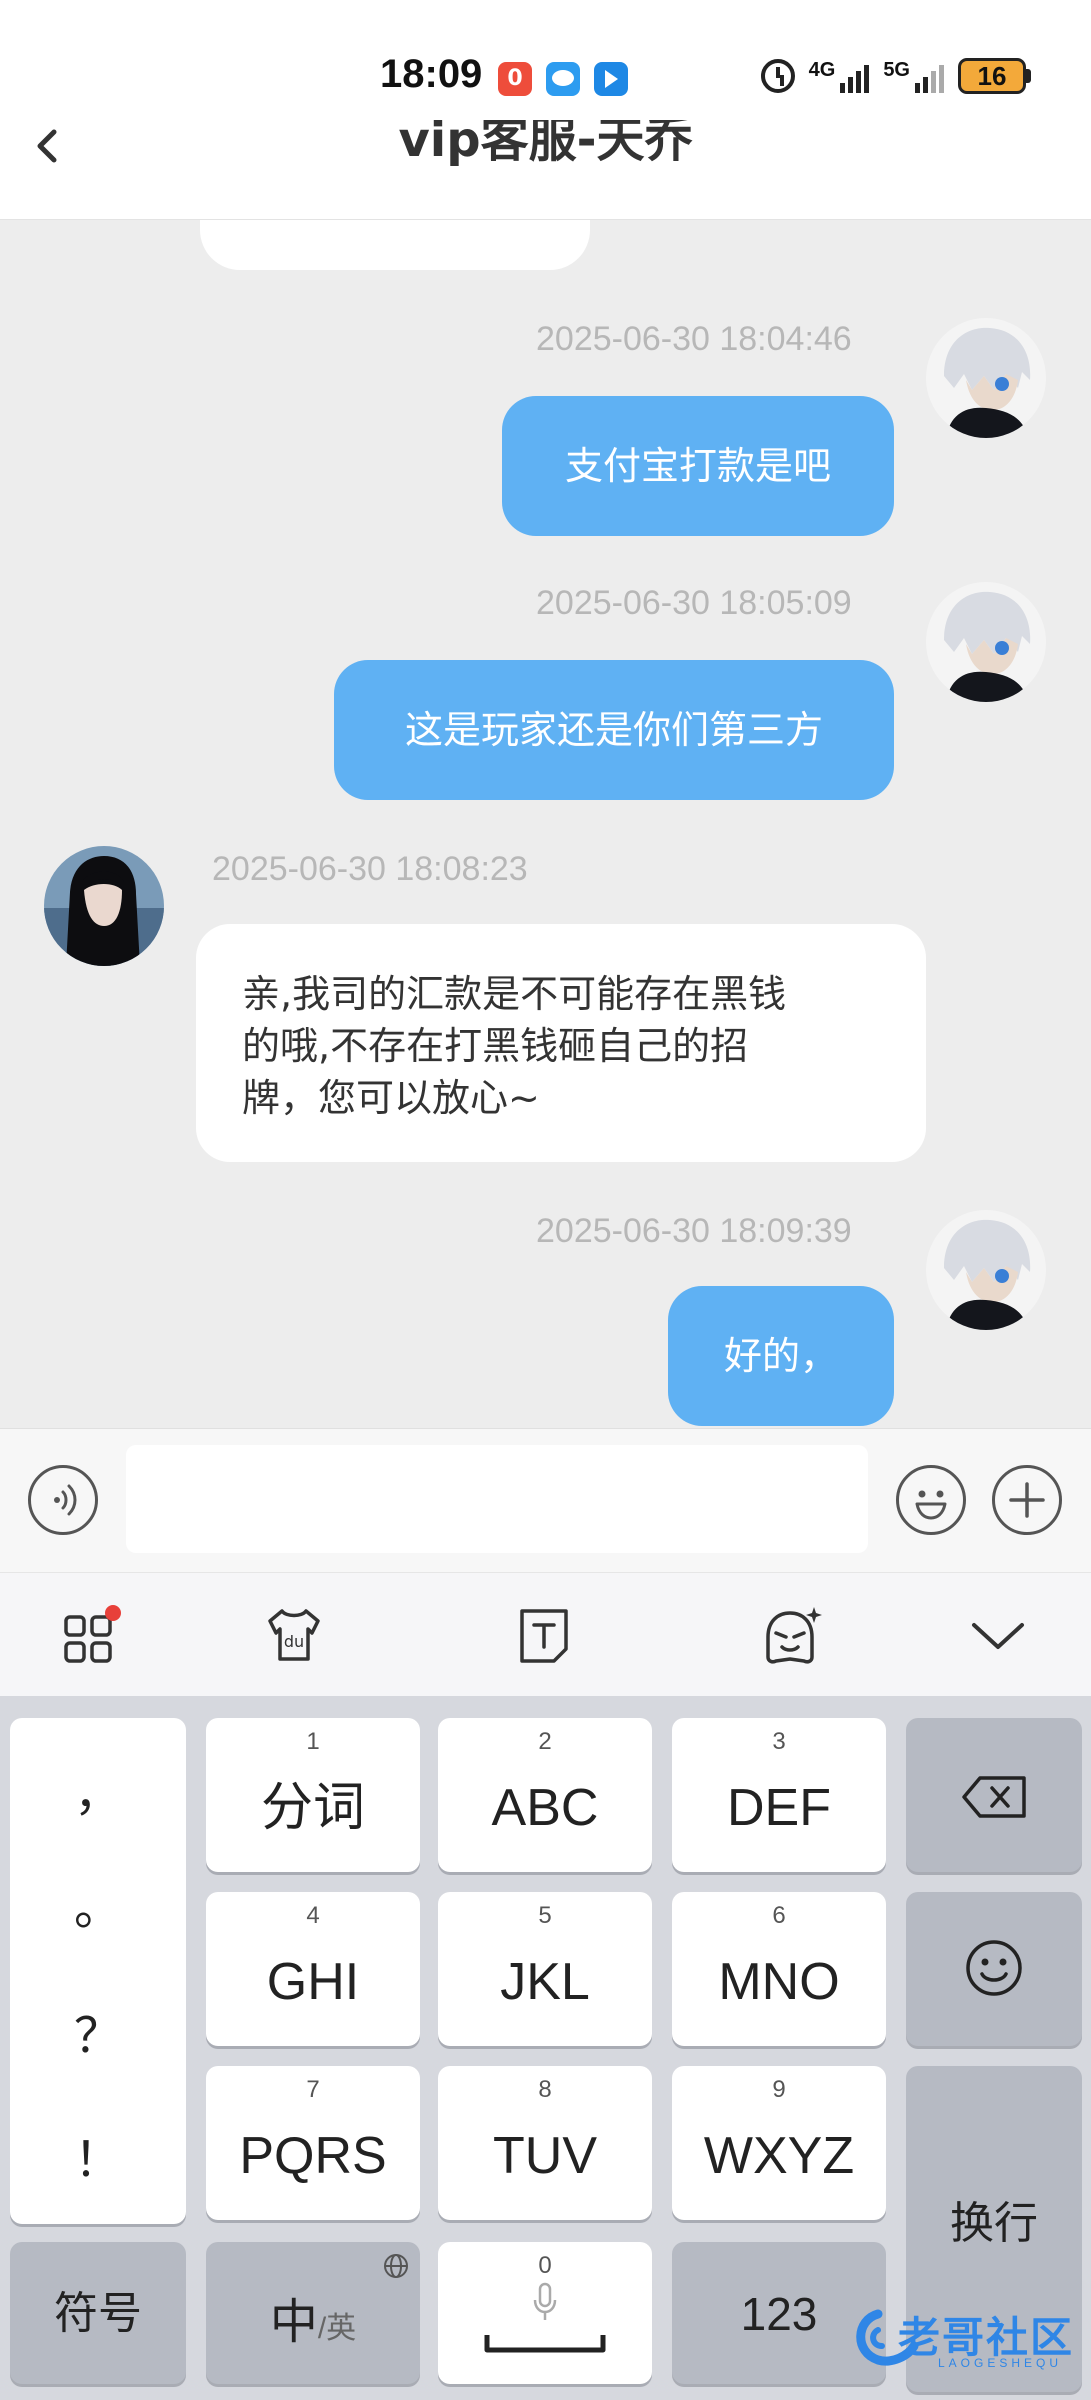 Image resolution: width=1091 pixels, height=2400 pixels. What do you see at coordinates (337, 2328) in the screenshot?
I see `lang-english-label: /英` at bounding box center [337, 2328].